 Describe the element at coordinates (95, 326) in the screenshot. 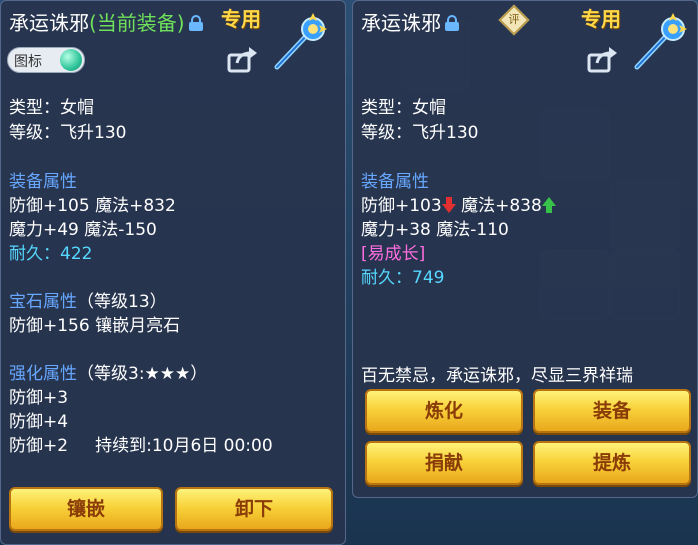

I see `gem-attr-line: 防御+156 镶嵌月亮石` at that location.